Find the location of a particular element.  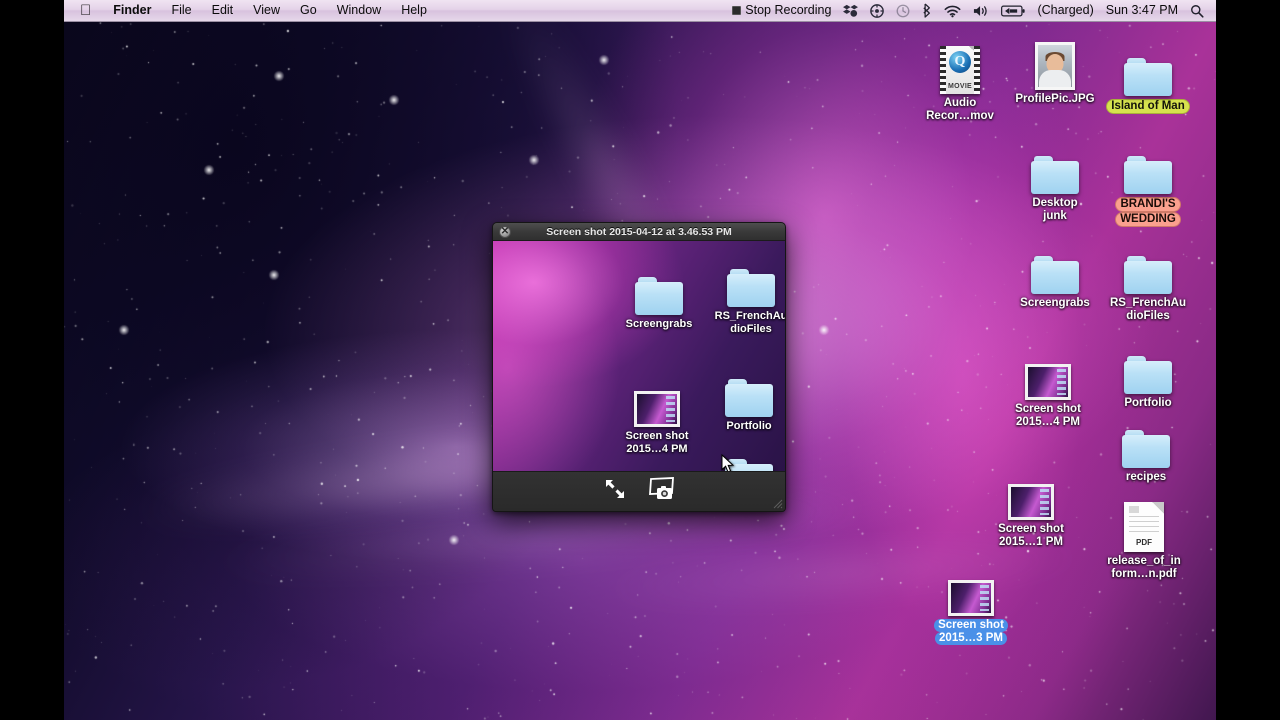

portfolio-folder: Portfolio is located at coordinates (1148, 374).